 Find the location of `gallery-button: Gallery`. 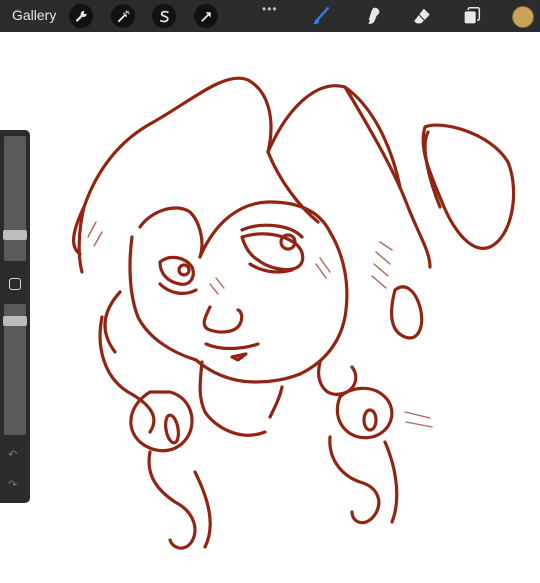

gallery-button: Gallery is located at coordinates (34, 15).